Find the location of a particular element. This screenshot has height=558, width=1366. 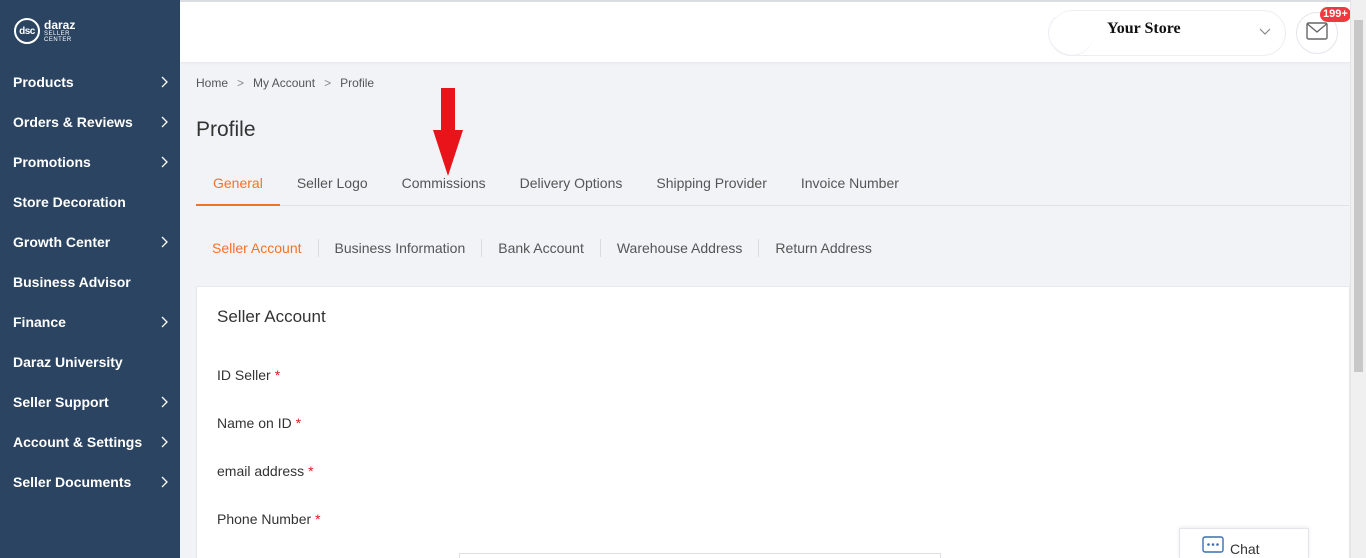

chat-widget: Chat is located at coordinates (1244, 543).